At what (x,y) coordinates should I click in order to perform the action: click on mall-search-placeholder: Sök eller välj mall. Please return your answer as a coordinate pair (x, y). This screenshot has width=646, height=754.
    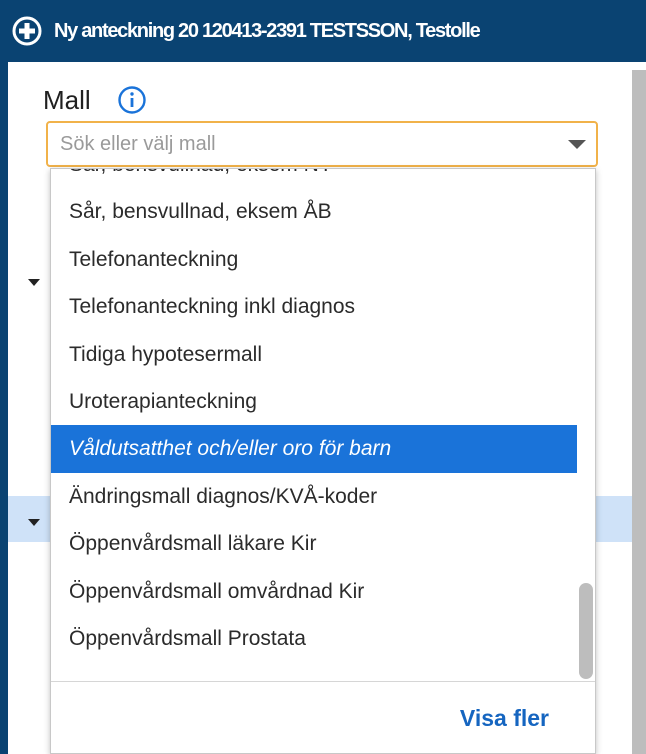
    Looking at the image, I should click on (138, 144).